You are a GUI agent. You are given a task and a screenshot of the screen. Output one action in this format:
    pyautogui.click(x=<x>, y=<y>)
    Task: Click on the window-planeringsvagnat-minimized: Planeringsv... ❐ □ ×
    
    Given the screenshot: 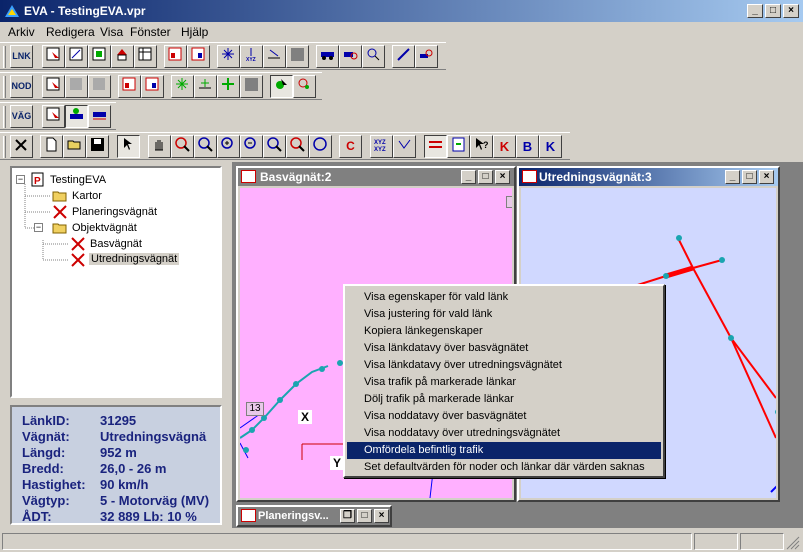 What is the action you would take?
    pyautogui.click(x=314, y=516)
    